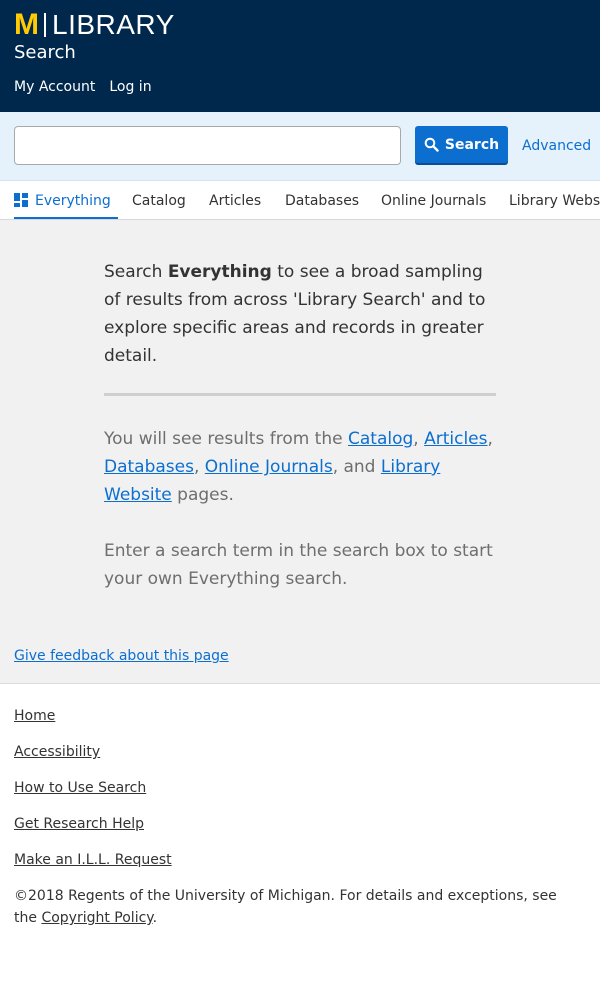 This screenshot has height=999, width=600. I want to click on tab-databases: Databases, so click(322, 200).